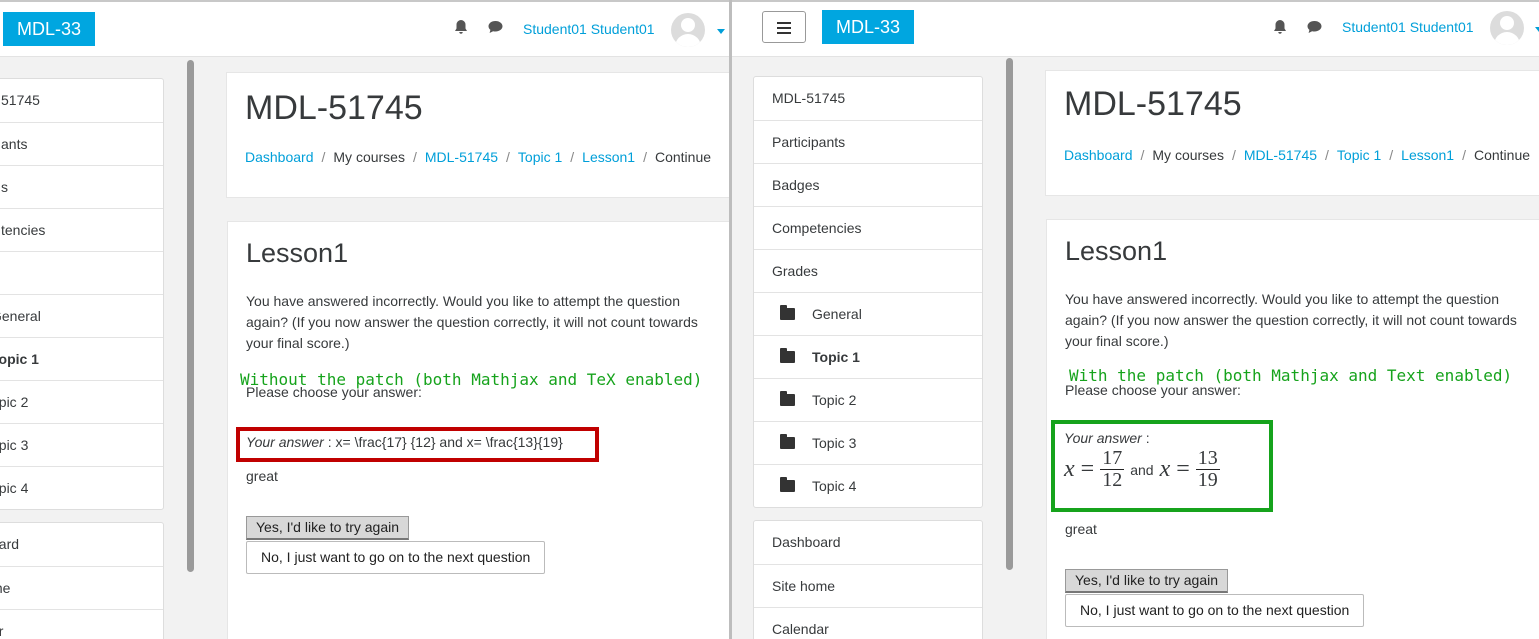 Image resolution: width=1539 pixels, height=639 pixels. Describe the element at coordinates (81, 100) in the screenshot. I see `drawer-item-course: 51745` at that location.